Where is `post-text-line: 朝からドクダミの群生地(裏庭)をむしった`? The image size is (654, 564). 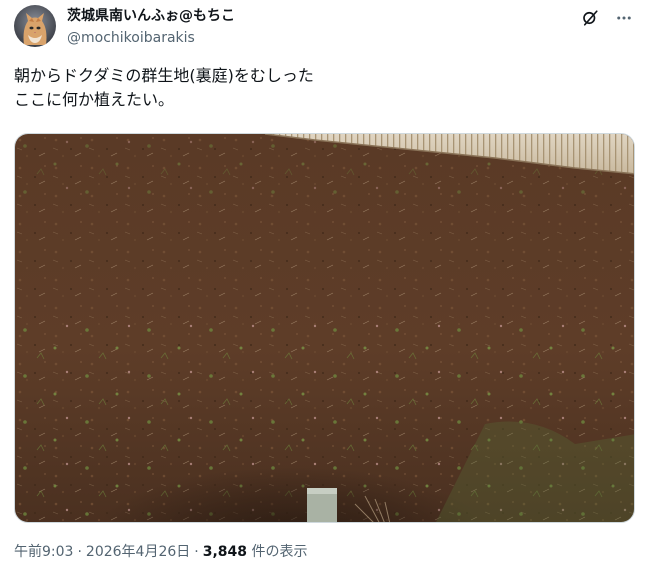
post-text-line: 朝からドクダミの群生地(裏庭)をむしった is located at coordinates (164, 75).